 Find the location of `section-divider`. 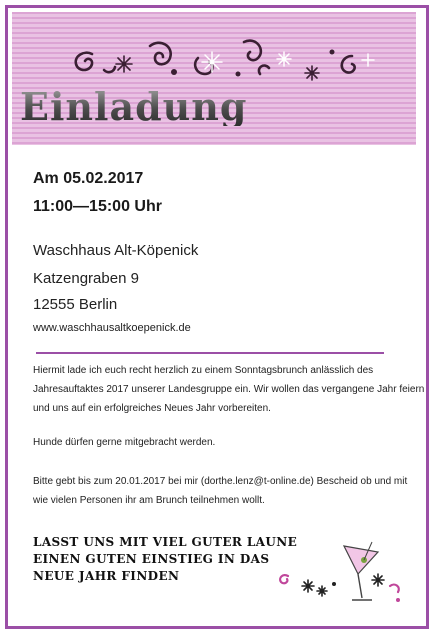

section-divider is located at coordinates (210, 353).